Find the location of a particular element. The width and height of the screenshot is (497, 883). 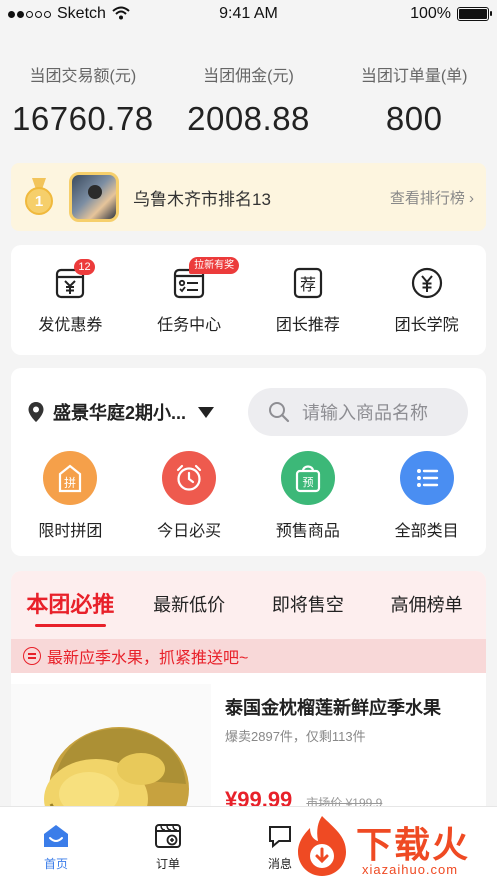

search-icon is located at coordinates (279, 412).